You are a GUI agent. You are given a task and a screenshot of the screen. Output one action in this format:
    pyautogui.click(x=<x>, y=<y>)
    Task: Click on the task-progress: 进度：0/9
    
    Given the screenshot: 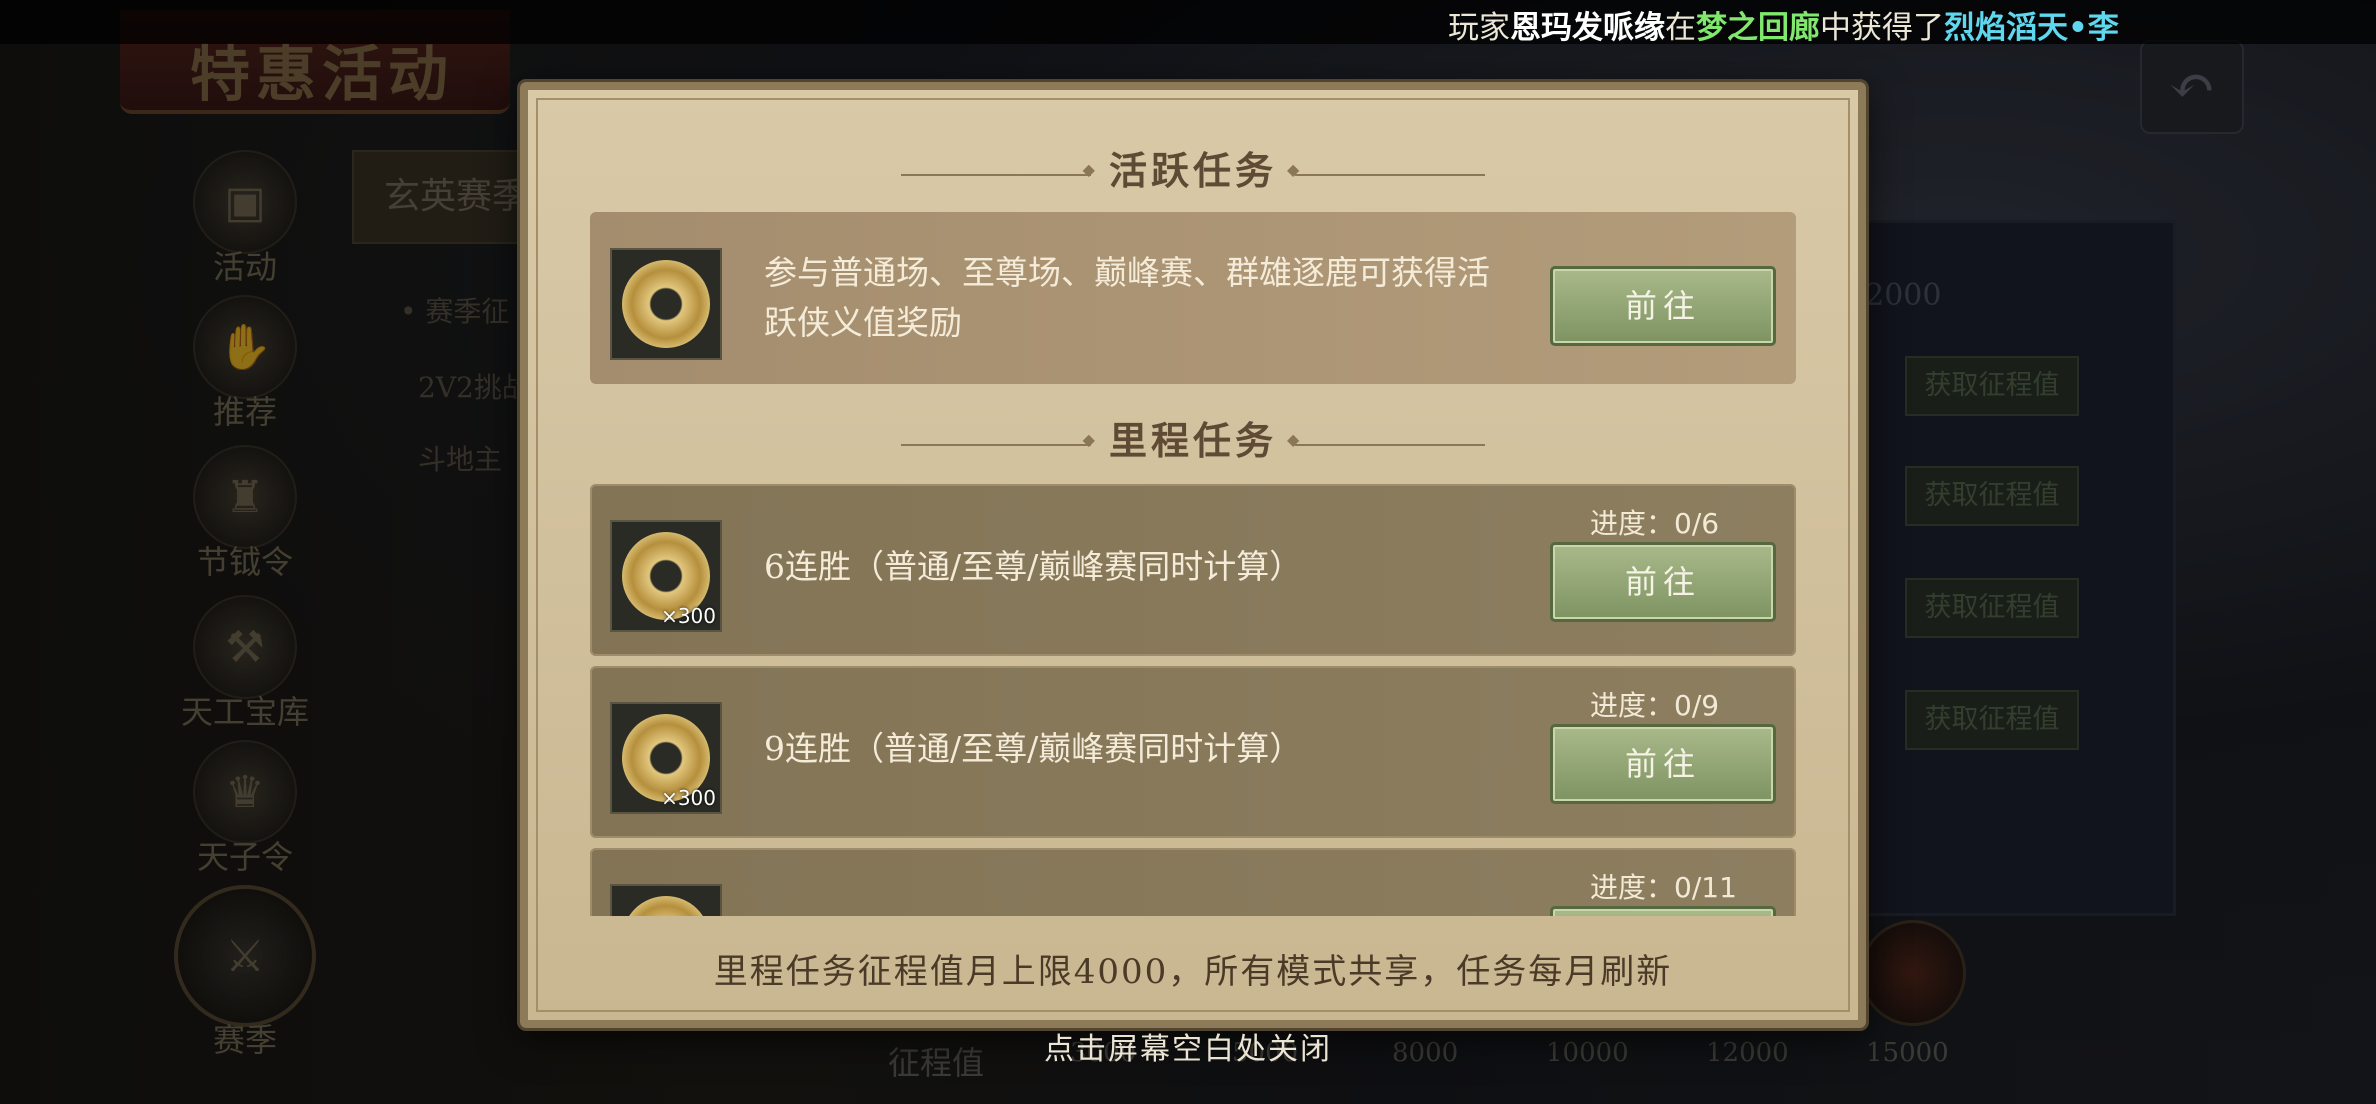 What is the action you would take?
    pyautogui.click(x=1654, y=704)
    